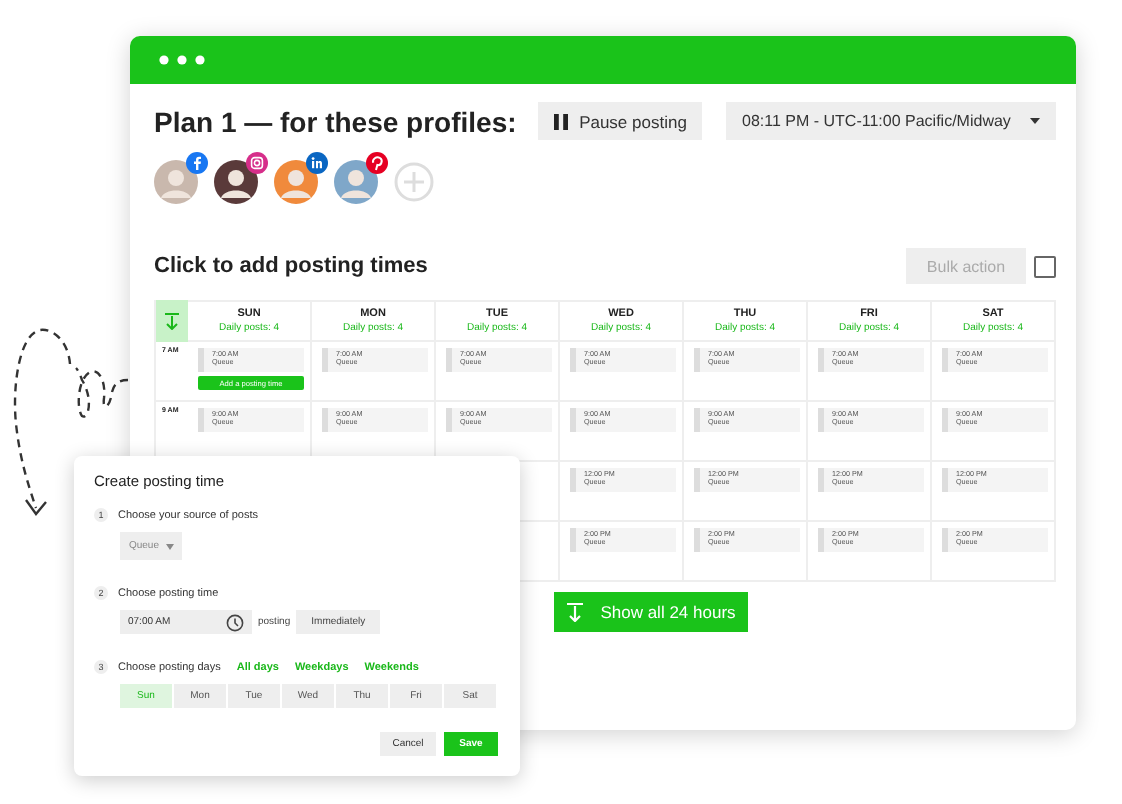  I want to click on plan-title: Plan 1 — for these profiles:, so click(336, 121).